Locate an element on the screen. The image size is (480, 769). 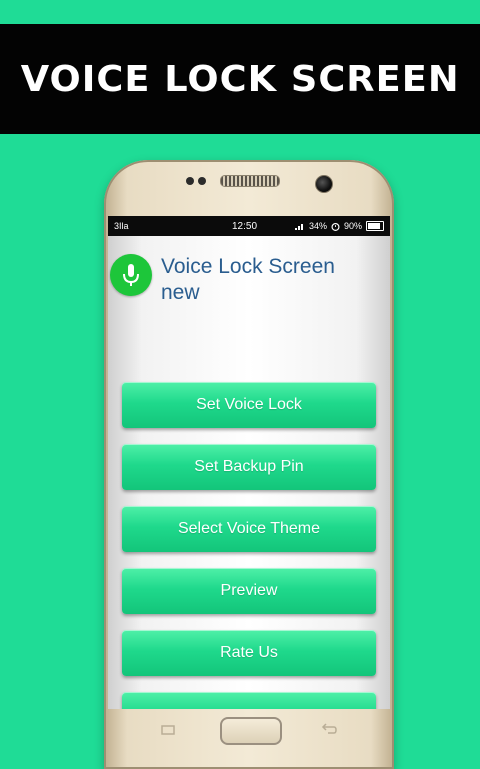
rate-us-button: Rate Us is located at coordinates (249, 653).